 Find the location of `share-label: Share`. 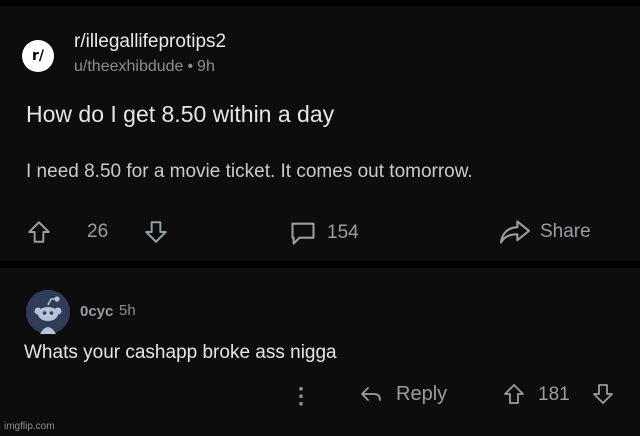

share-label: Share is located at coordinates (565, 231).